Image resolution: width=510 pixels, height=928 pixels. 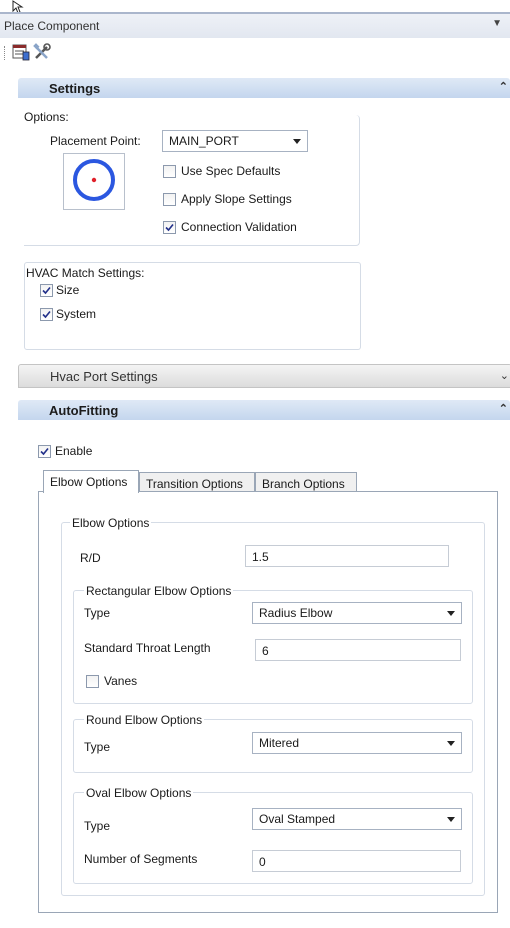 I want to click on tab-label: Transition Options, so click(x=194, y=484).